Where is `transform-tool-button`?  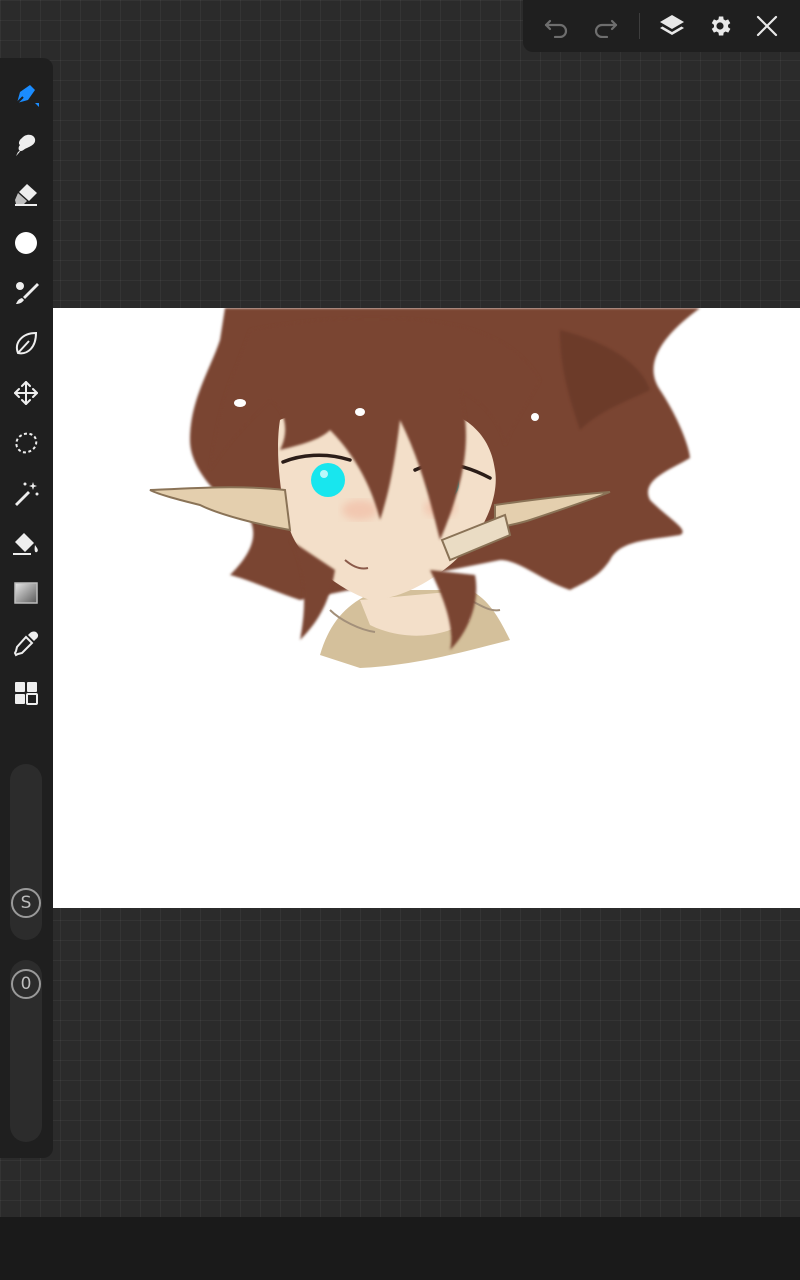 transform-tool-button is located at coordinates (26, 393).